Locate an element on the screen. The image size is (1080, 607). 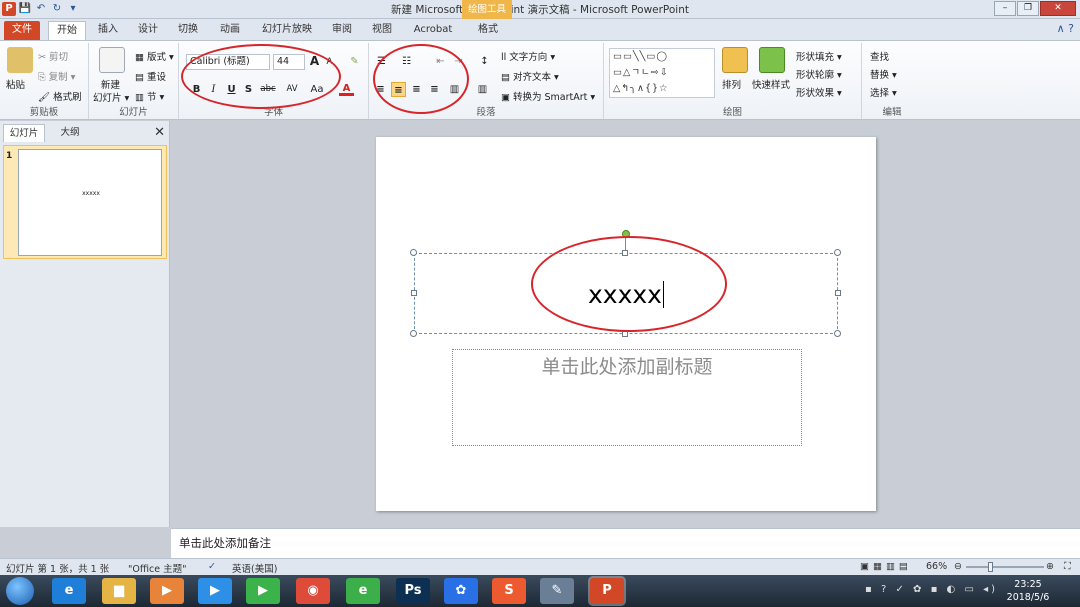
cut-button: ✂ 剪切 is located at coordinates (53, 56).